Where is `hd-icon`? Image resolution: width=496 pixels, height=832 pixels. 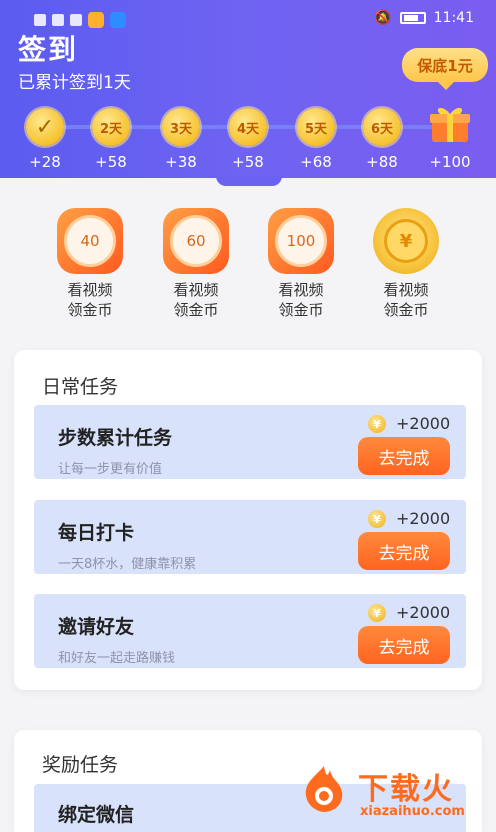
hd-icon is located at coordinates (40, 20).